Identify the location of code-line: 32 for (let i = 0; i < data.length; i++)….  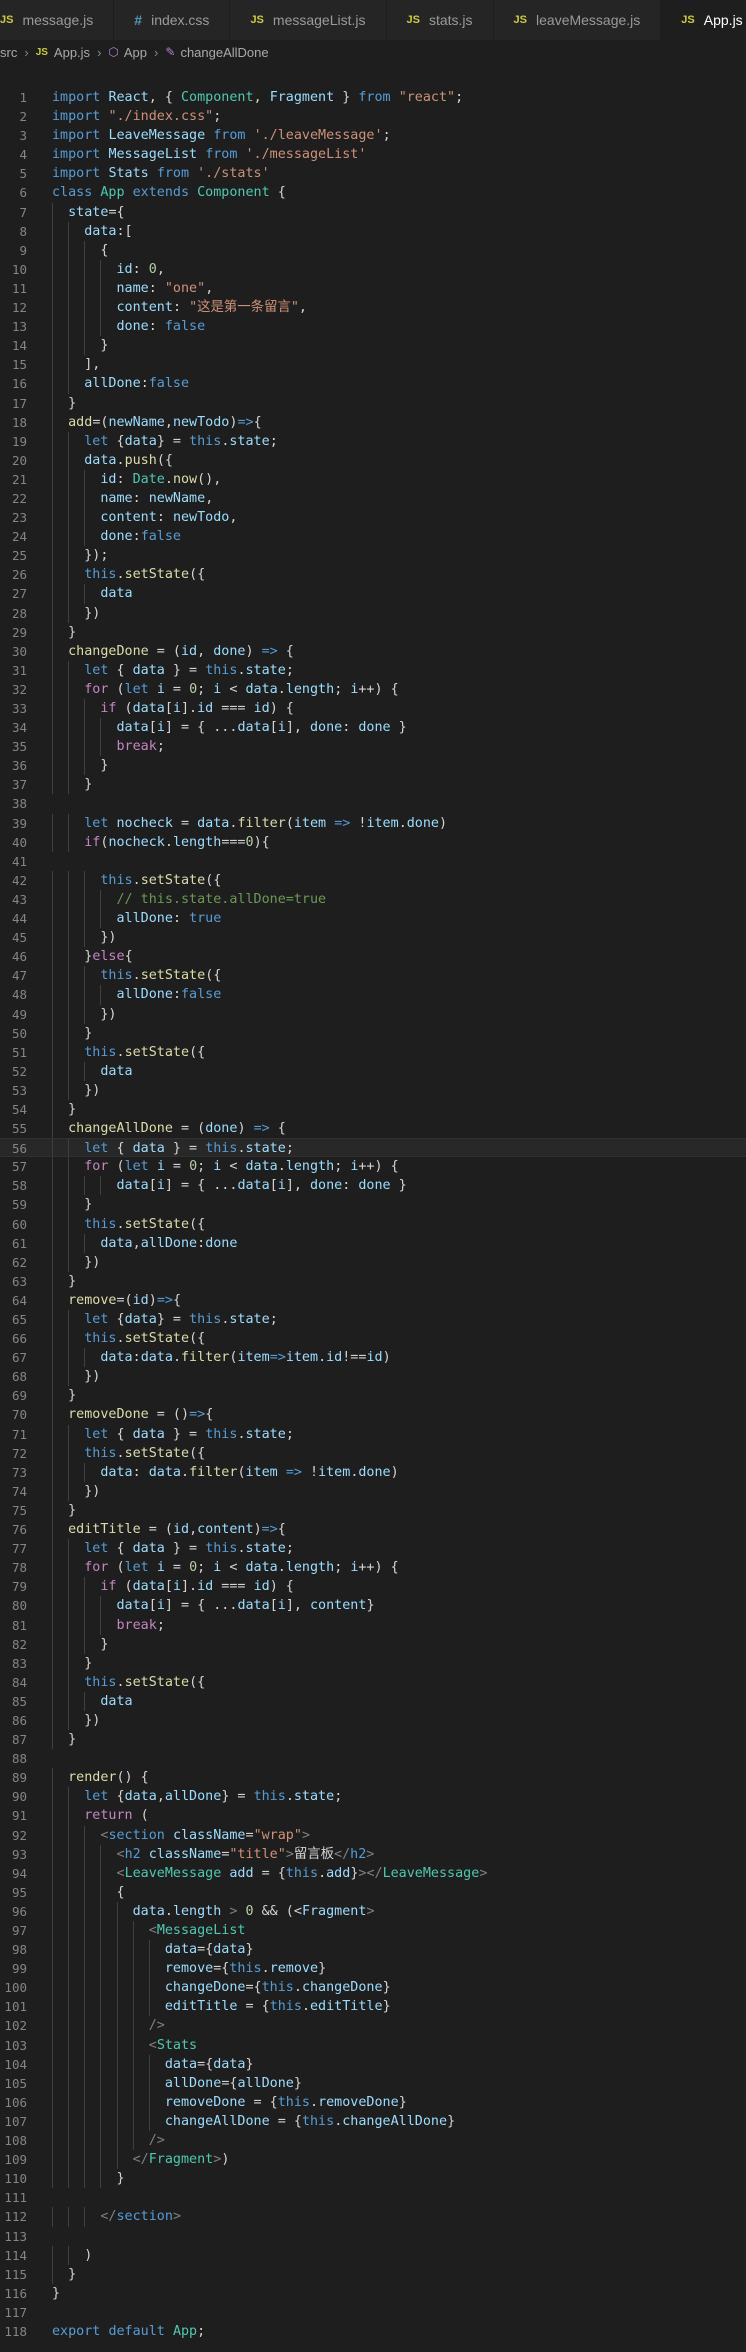
(373, 689).